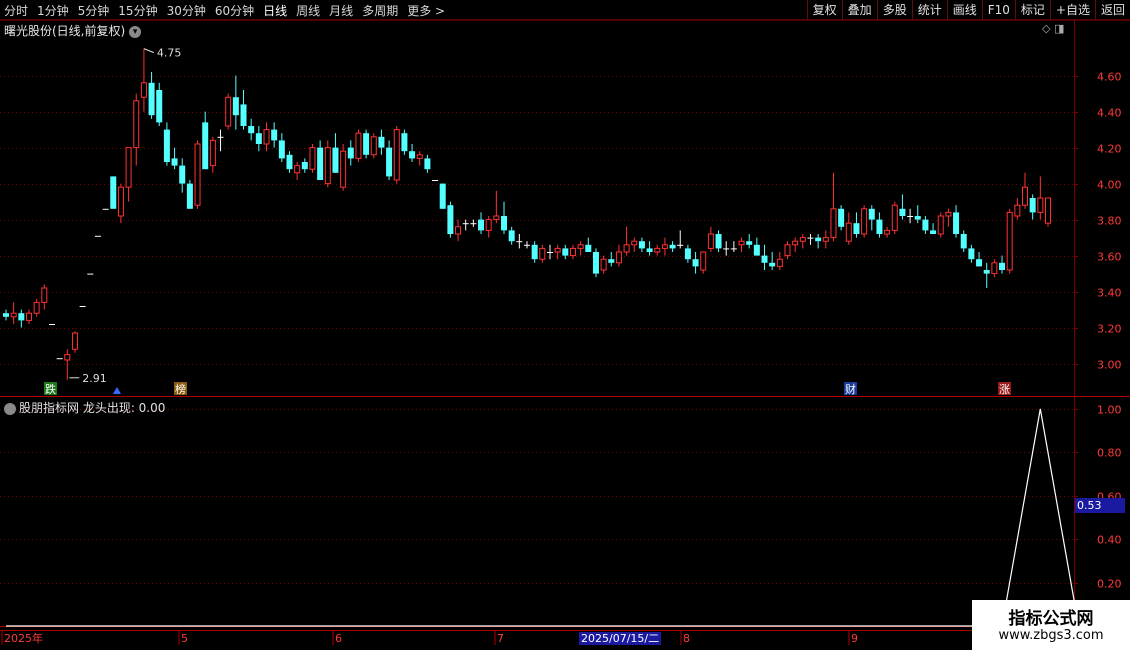 The image size is (1130, 650). Describe the element at coordinates (1109, 293) in the screenshot. I see `y-tick-label: 3.40` at that location.